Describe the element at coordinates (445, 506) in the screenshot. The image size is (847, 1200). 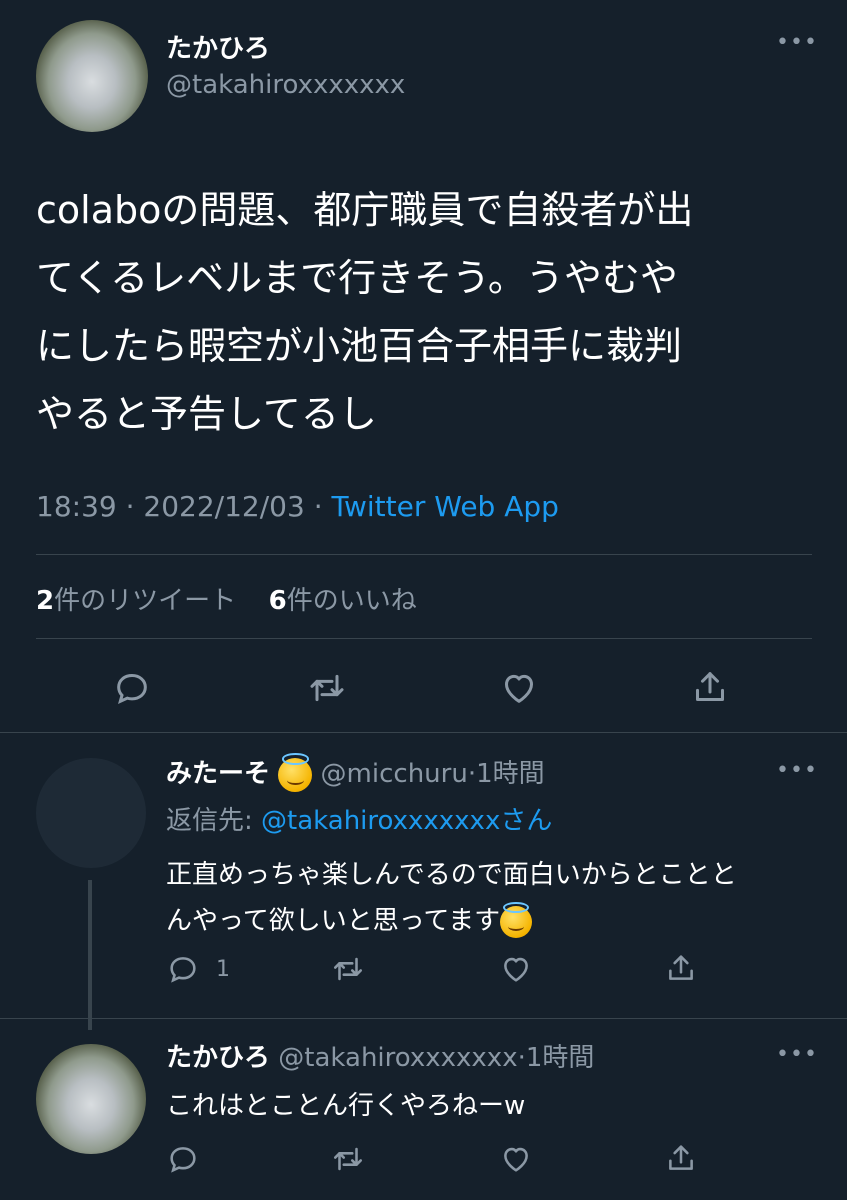
I see `tweet-source-link: Twitter Web App` at that location.